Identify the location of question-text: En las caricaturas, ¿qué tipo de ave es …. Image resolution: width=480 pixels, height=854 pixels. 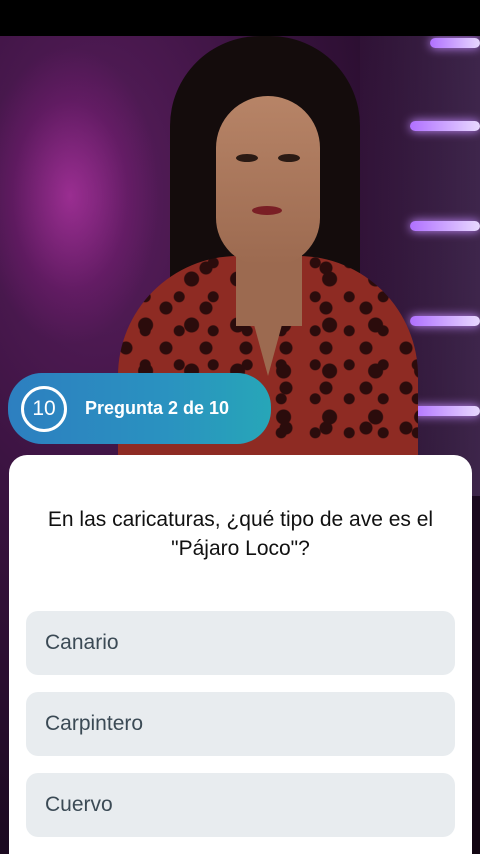
(240, 534).